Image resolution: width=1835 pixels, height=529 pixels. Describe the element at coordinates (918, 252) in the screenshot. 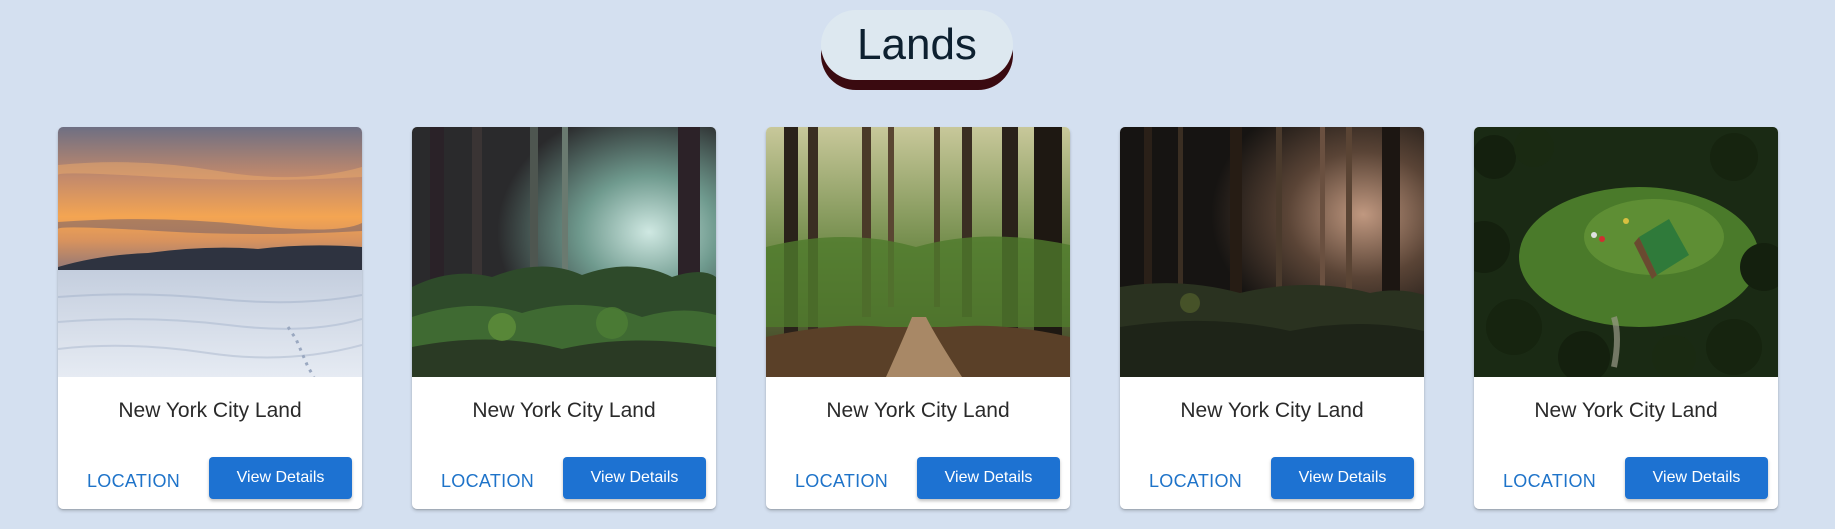

I see `land-image-forest-path` at that location.